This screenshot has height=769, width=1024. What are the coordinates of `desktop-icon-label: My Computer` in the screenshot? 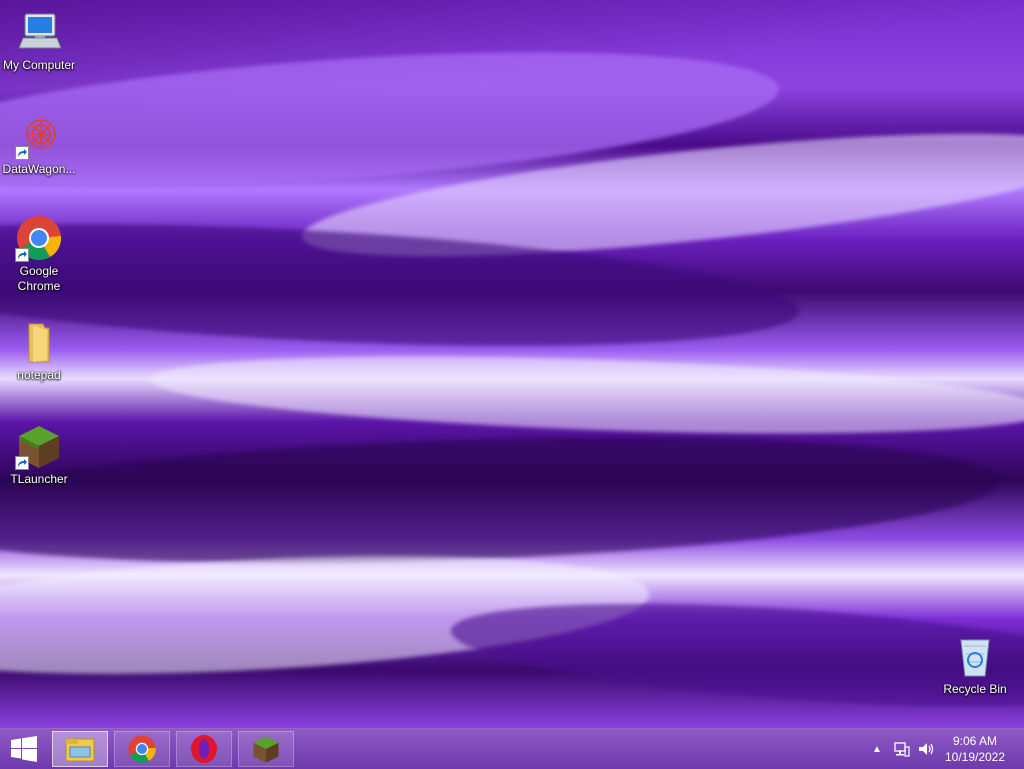 It's located at (39, 65).